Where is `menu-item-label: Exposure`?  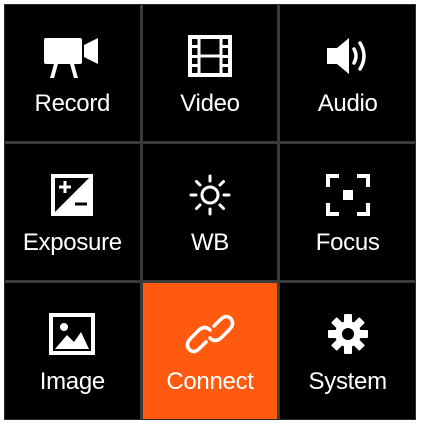 menu-item-label: Exposure is located at coordinates (72, 242).